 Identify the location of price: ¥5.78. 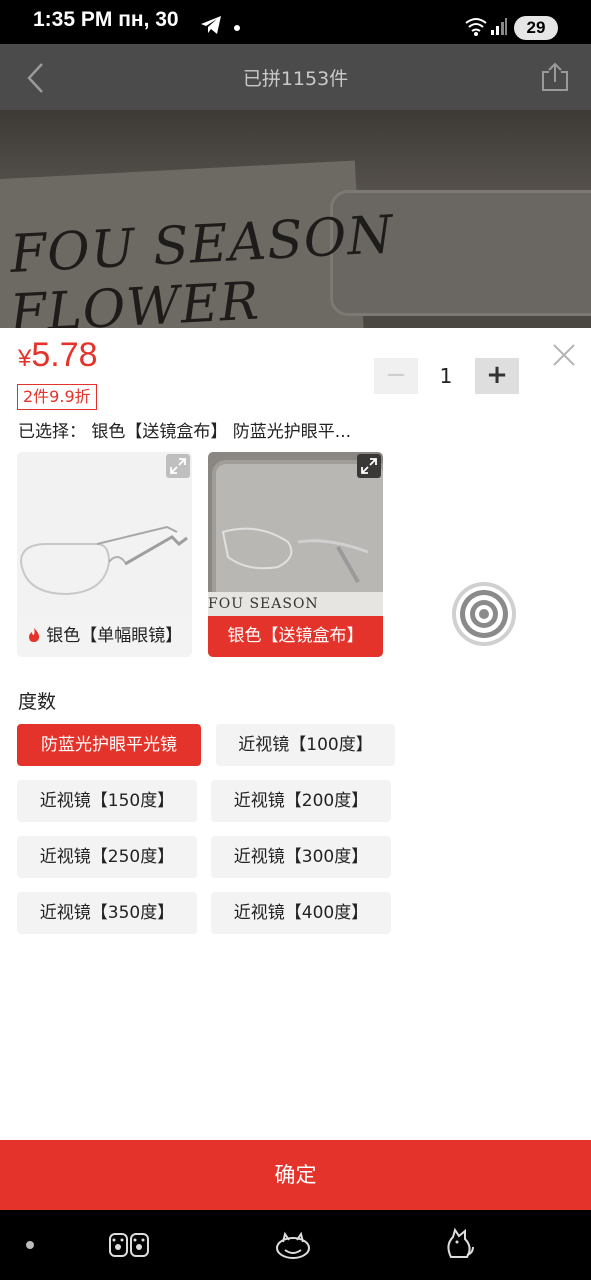
(58, 355).